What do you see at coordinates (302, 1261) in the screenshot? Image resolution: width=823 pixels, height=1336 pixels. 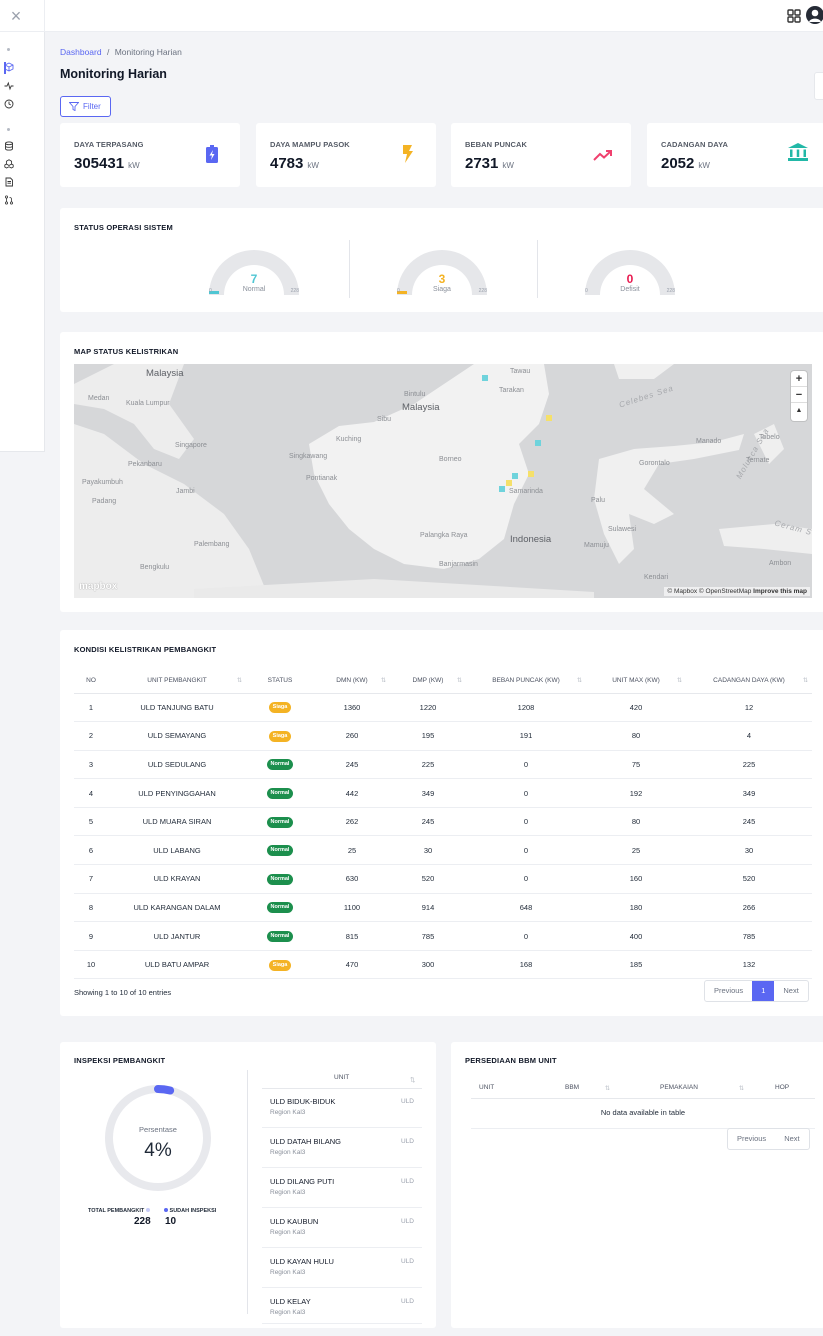 I see `unit-name: ULD KAYAN HULU` at bounding box center [302, 1261].